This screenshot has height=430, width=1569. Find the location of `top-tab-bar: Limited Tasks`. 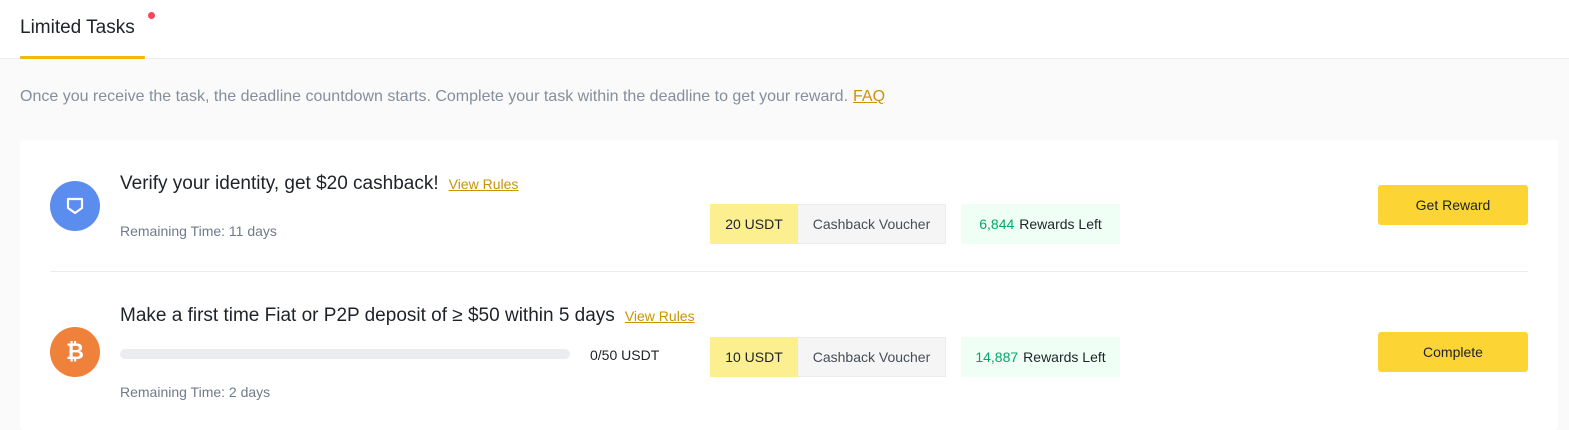

top-tab-bar: Limited Tasks is located at coordinates (784, 29).